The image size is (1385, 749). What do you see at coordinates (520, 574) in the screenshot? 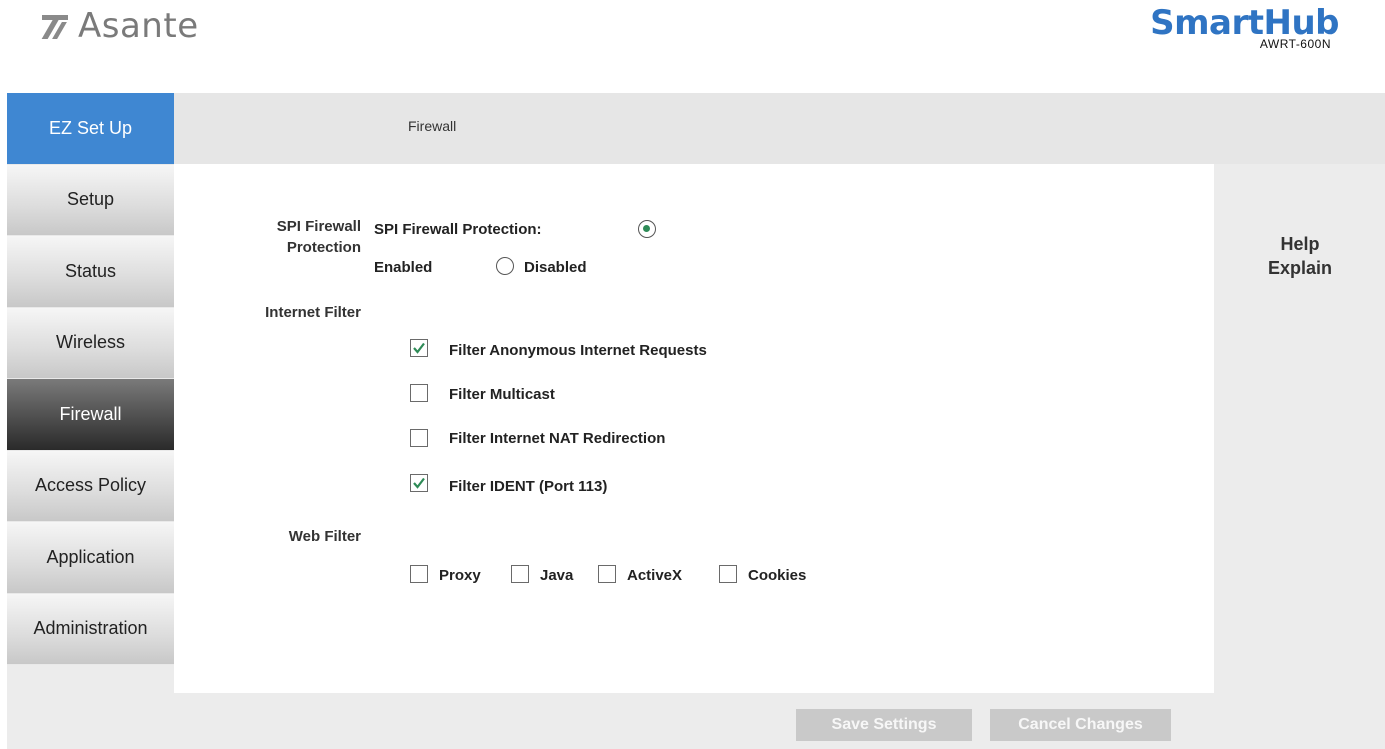
I see `web-filter-java-checkbox` at bounding box center [520, 574].